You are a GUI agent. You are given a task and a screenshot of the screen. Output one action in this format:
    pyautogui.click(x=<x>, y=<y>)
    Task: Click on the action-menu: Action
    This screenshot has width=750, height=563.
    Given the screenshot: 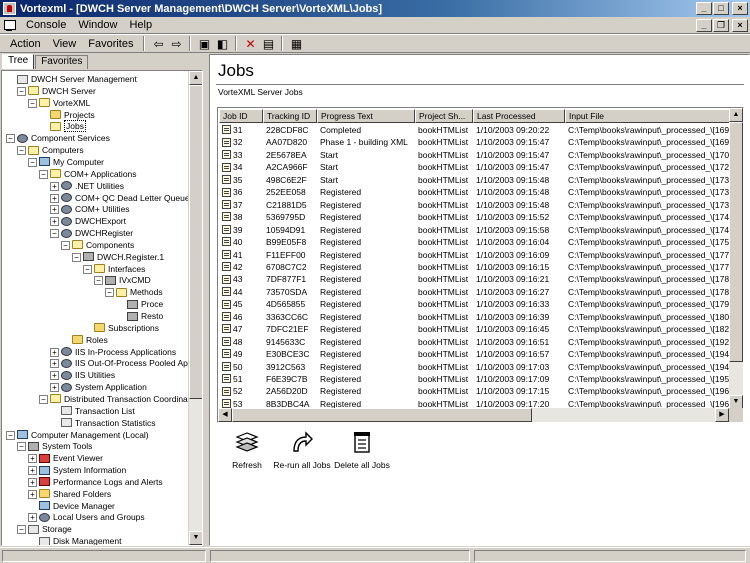 What is the action you would take?
    pyautogui.click(x=25, y=44)
    